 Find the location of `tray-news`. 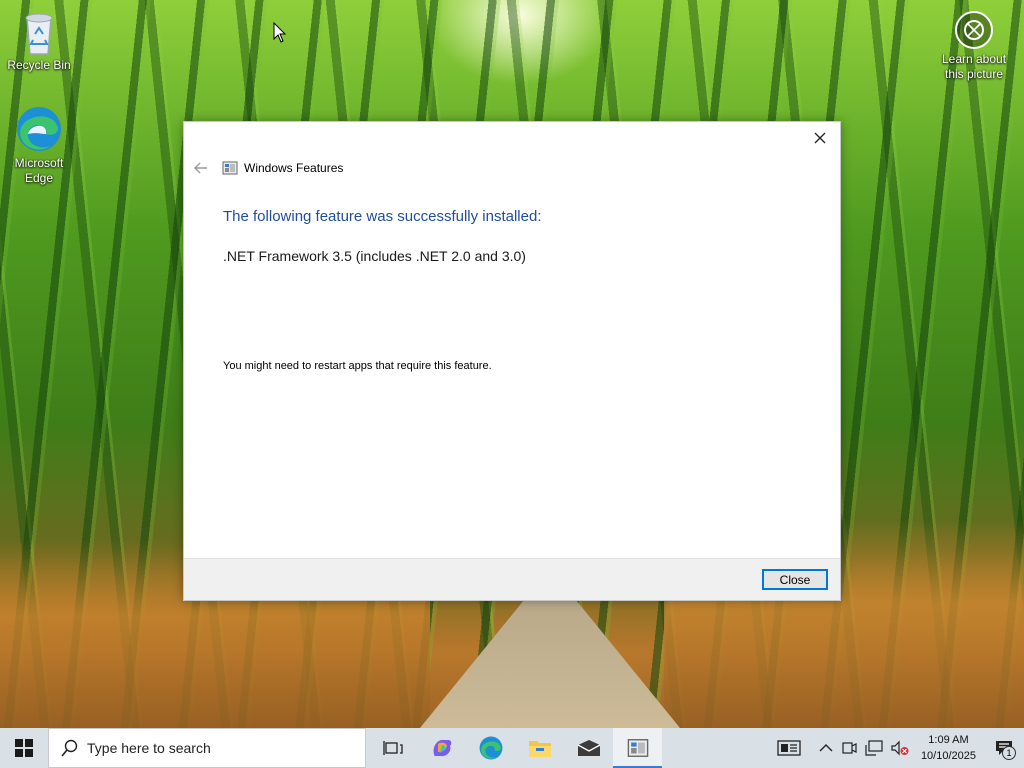

tray-news is located at coordinates (789, 748).